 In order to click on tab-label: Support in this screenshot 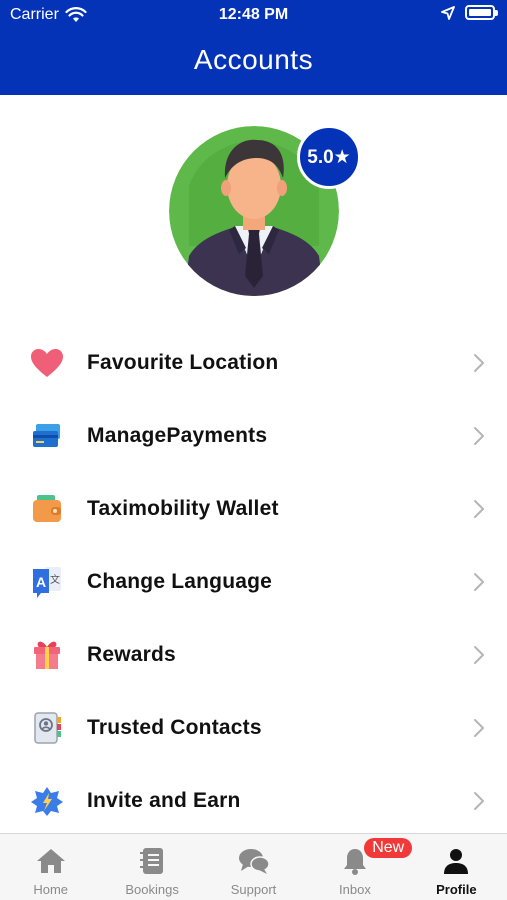, I will do `click(253, 889)`.